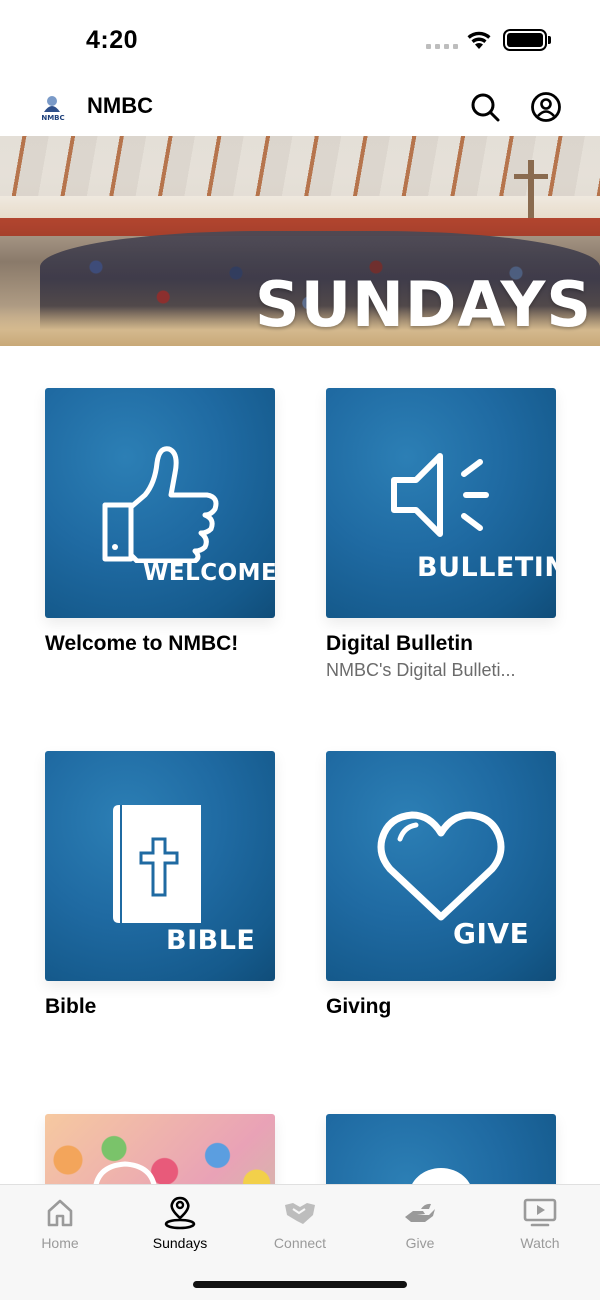  Describe the element at coordinates (180, 1213) in the screenshot. I see `location-pin-icon` at that location.